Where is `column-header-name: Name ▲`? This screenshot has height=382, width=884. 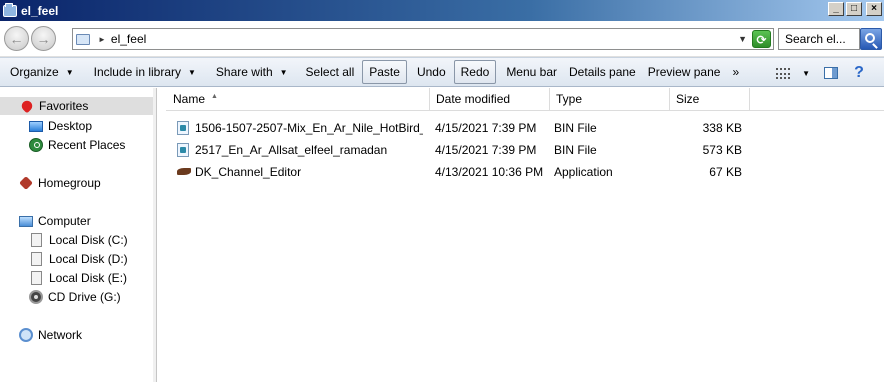 column-header-name: Name ▲ is located at coordinates (298, 99).